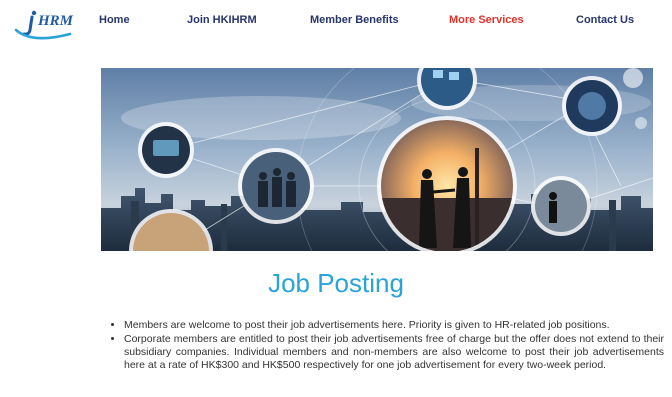 The image size is (672, 397). Describe the element at coordinates (354, 20) in the screenshot. I see `nav-member-benefits: Member Benefits` at that location.